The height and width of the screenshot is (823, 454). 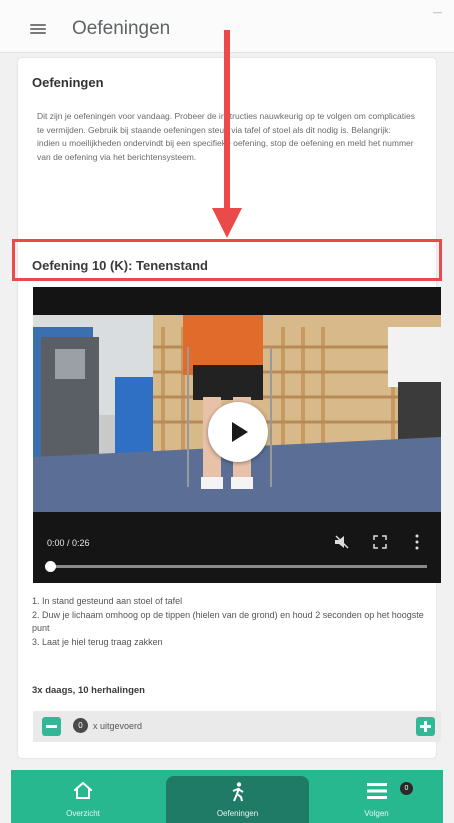 What do you see at coordinates (83, 813) in the screenshot?
I see `nav-label-overzicht: Overzicht` at bounding box center [83, 813].